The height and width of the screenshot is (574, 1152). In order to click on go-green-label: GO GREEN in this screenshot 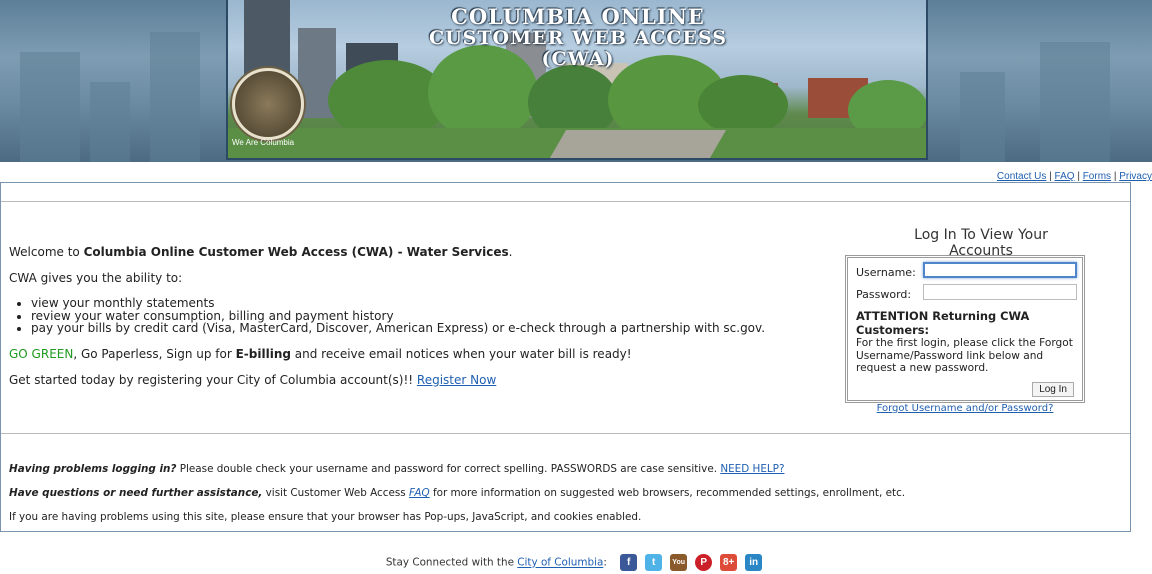, I will do `click(41, 353)`.